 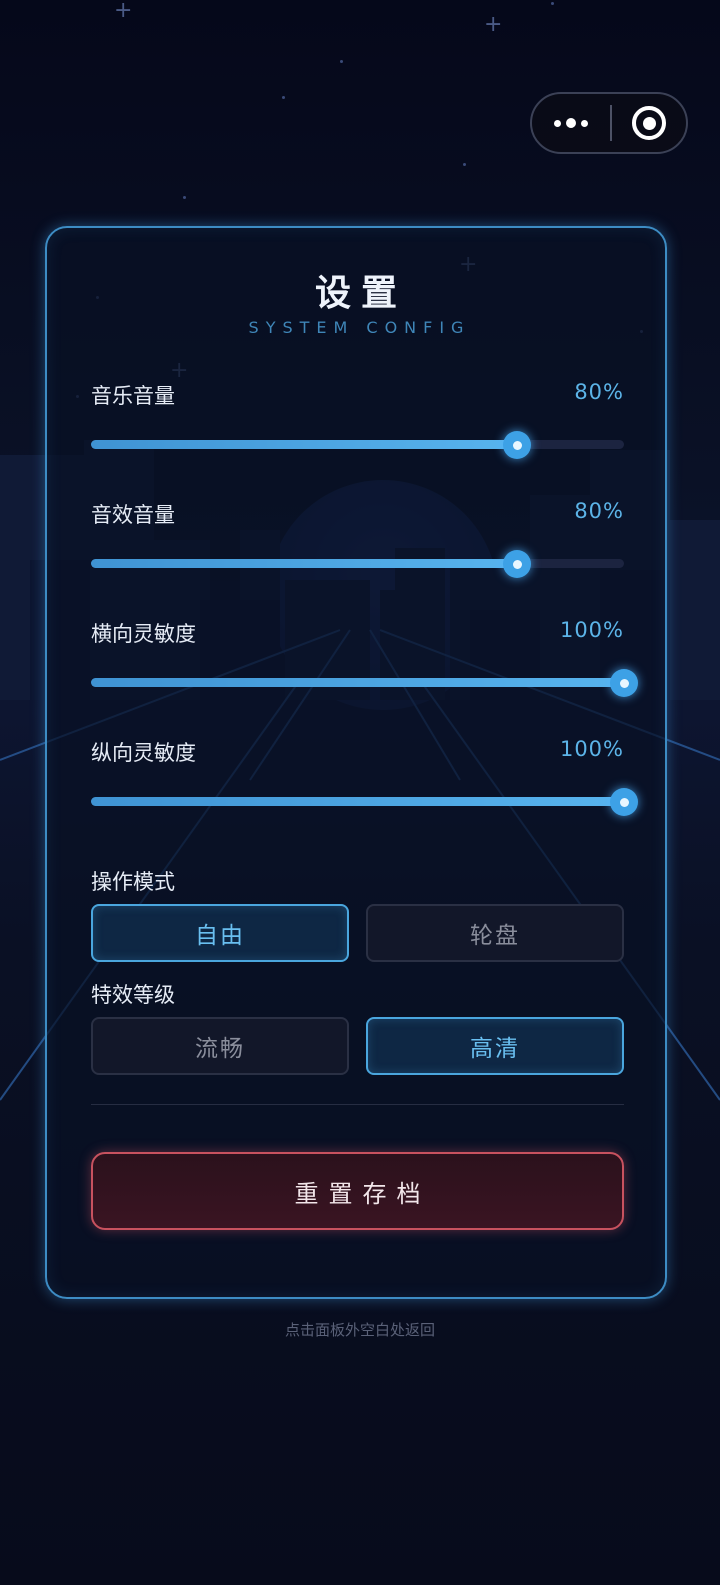 What do you see at coordinates (359, 1330) in the screenshot?
I see `return-hint: 点击面板外空白处返回` at bounding box center [359, 1330].